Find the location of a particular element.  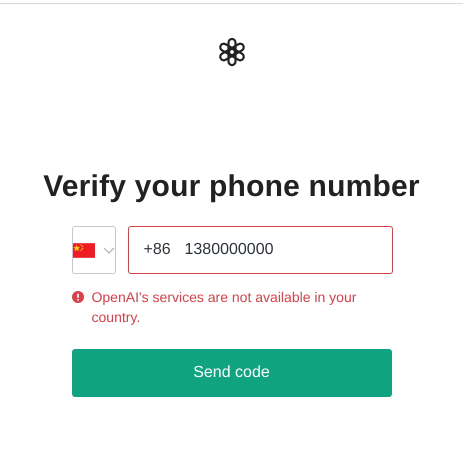

alert-icon is located at coordinates (78, 297).